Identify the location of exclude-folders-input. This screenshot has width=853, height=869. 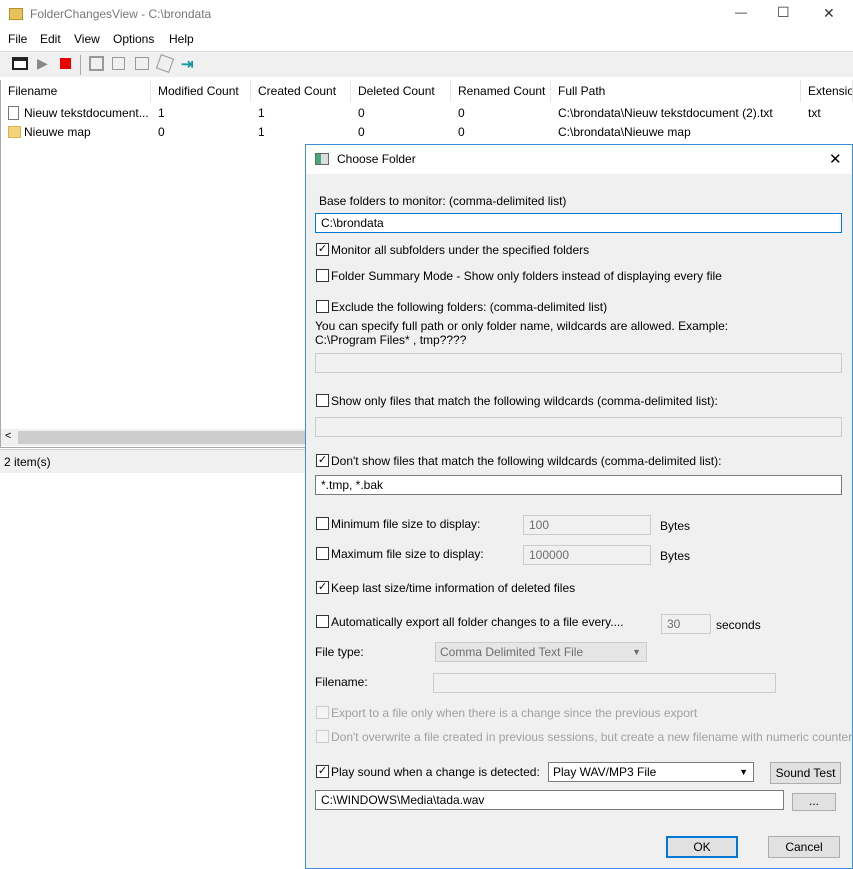
(578, 363).